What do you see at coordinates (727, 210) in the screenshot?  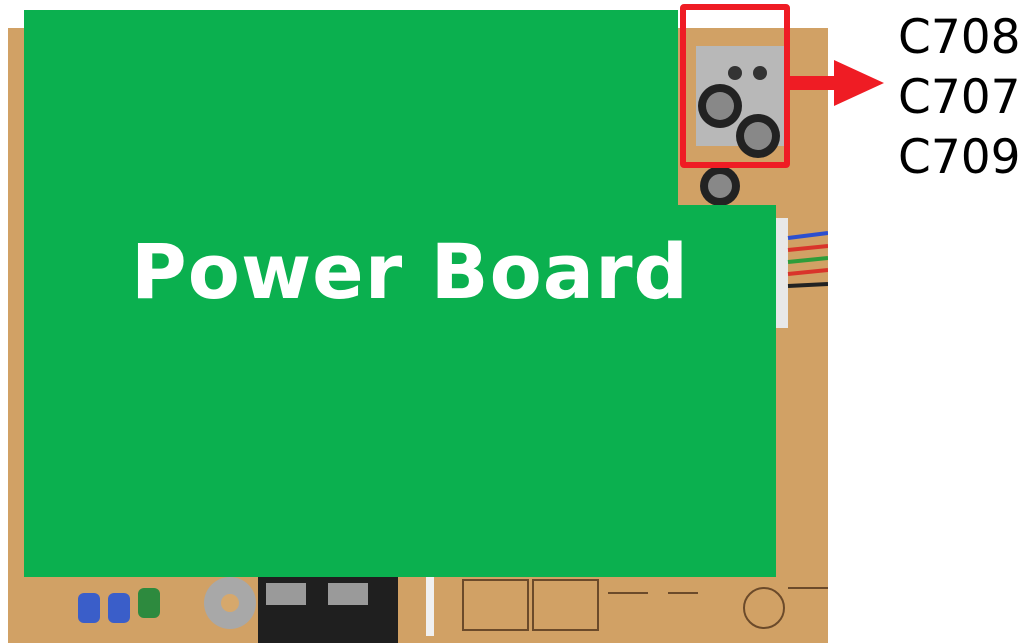 I see `overlay-panel-step` at bounding box center [727, 210].